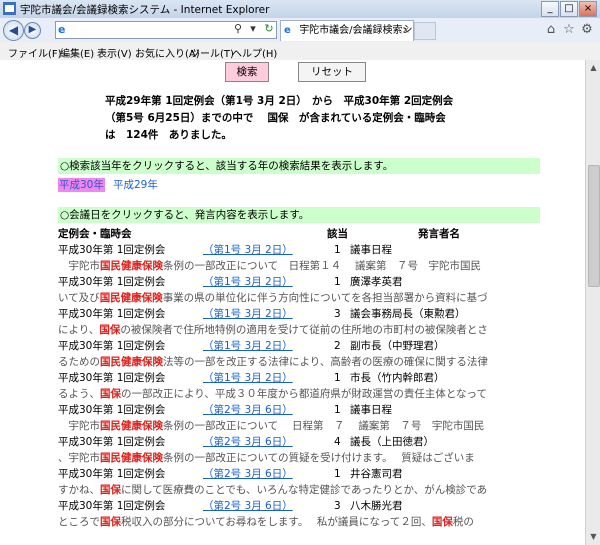  I want to click on excerpt-segment: 法等の一部を改正する法律により、高齢者の医療の確保に関する法律, so click(325, 362).